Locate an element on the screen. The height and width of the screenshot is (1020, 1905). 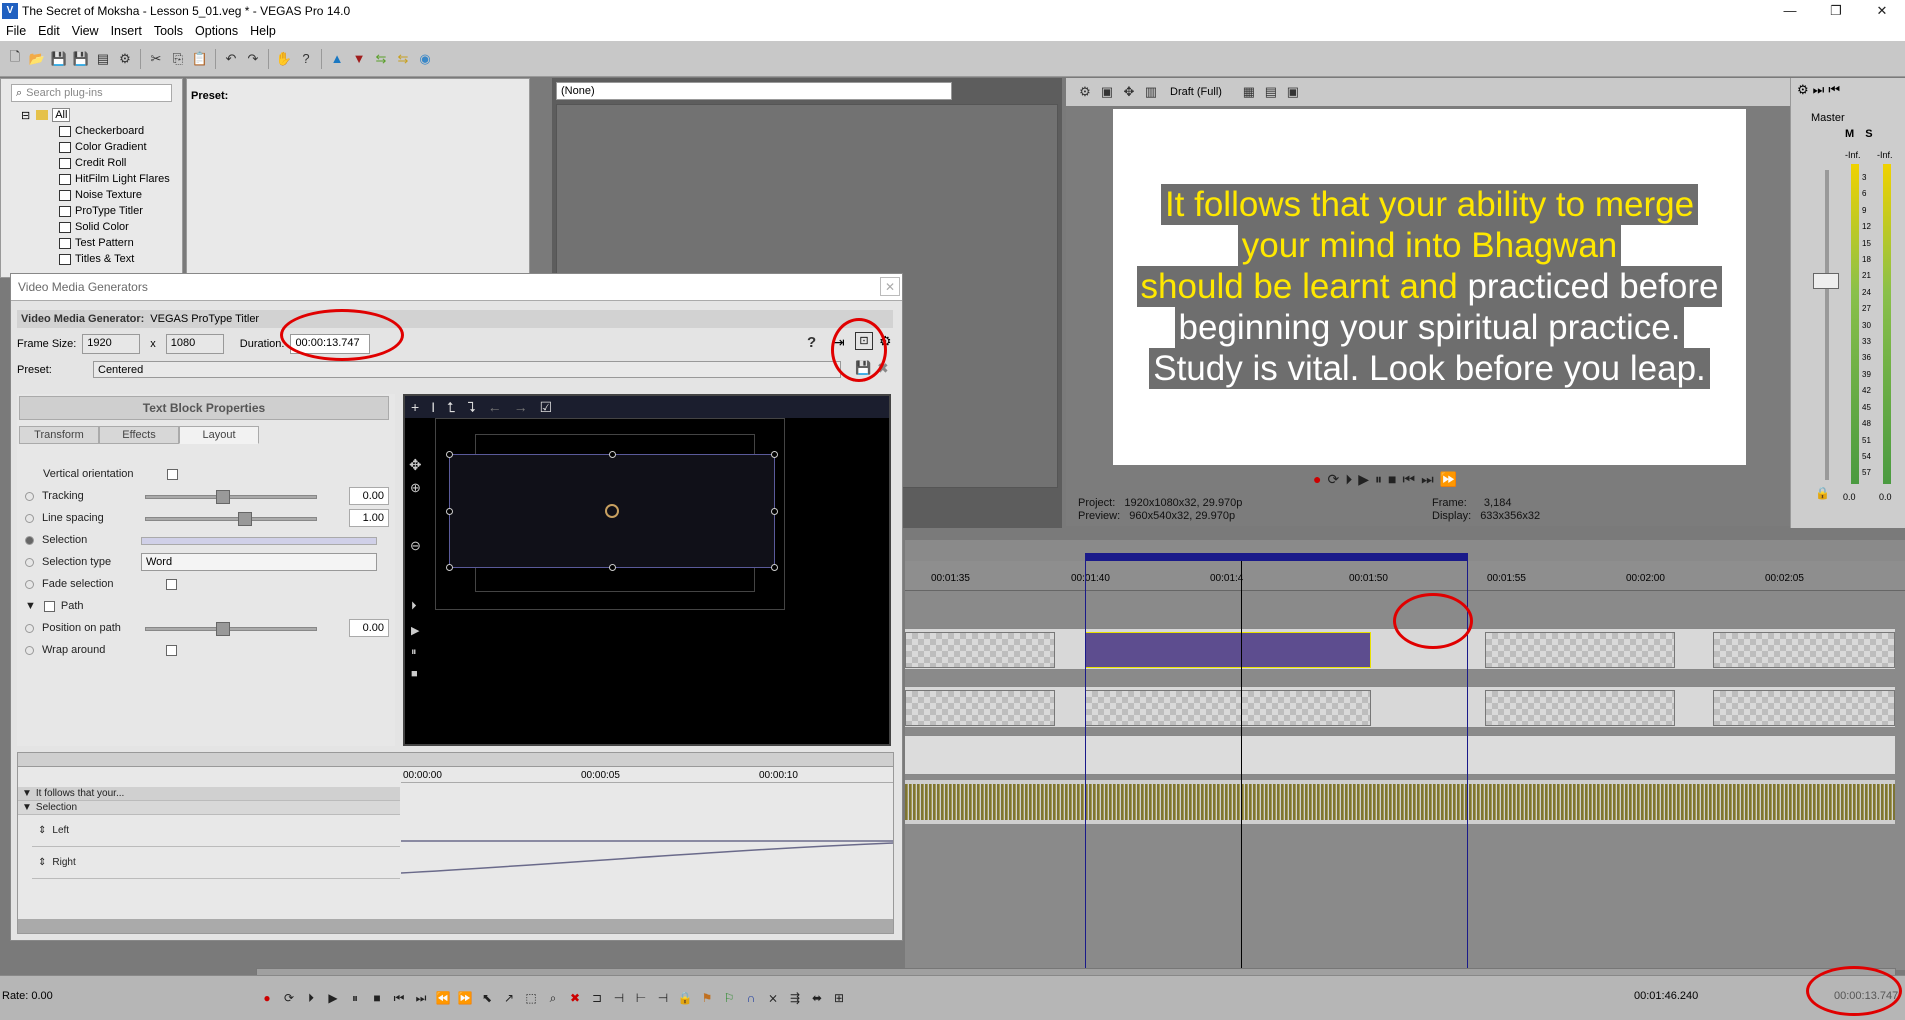
properties-icon: ⚙ is located at coordinates (125, 59).